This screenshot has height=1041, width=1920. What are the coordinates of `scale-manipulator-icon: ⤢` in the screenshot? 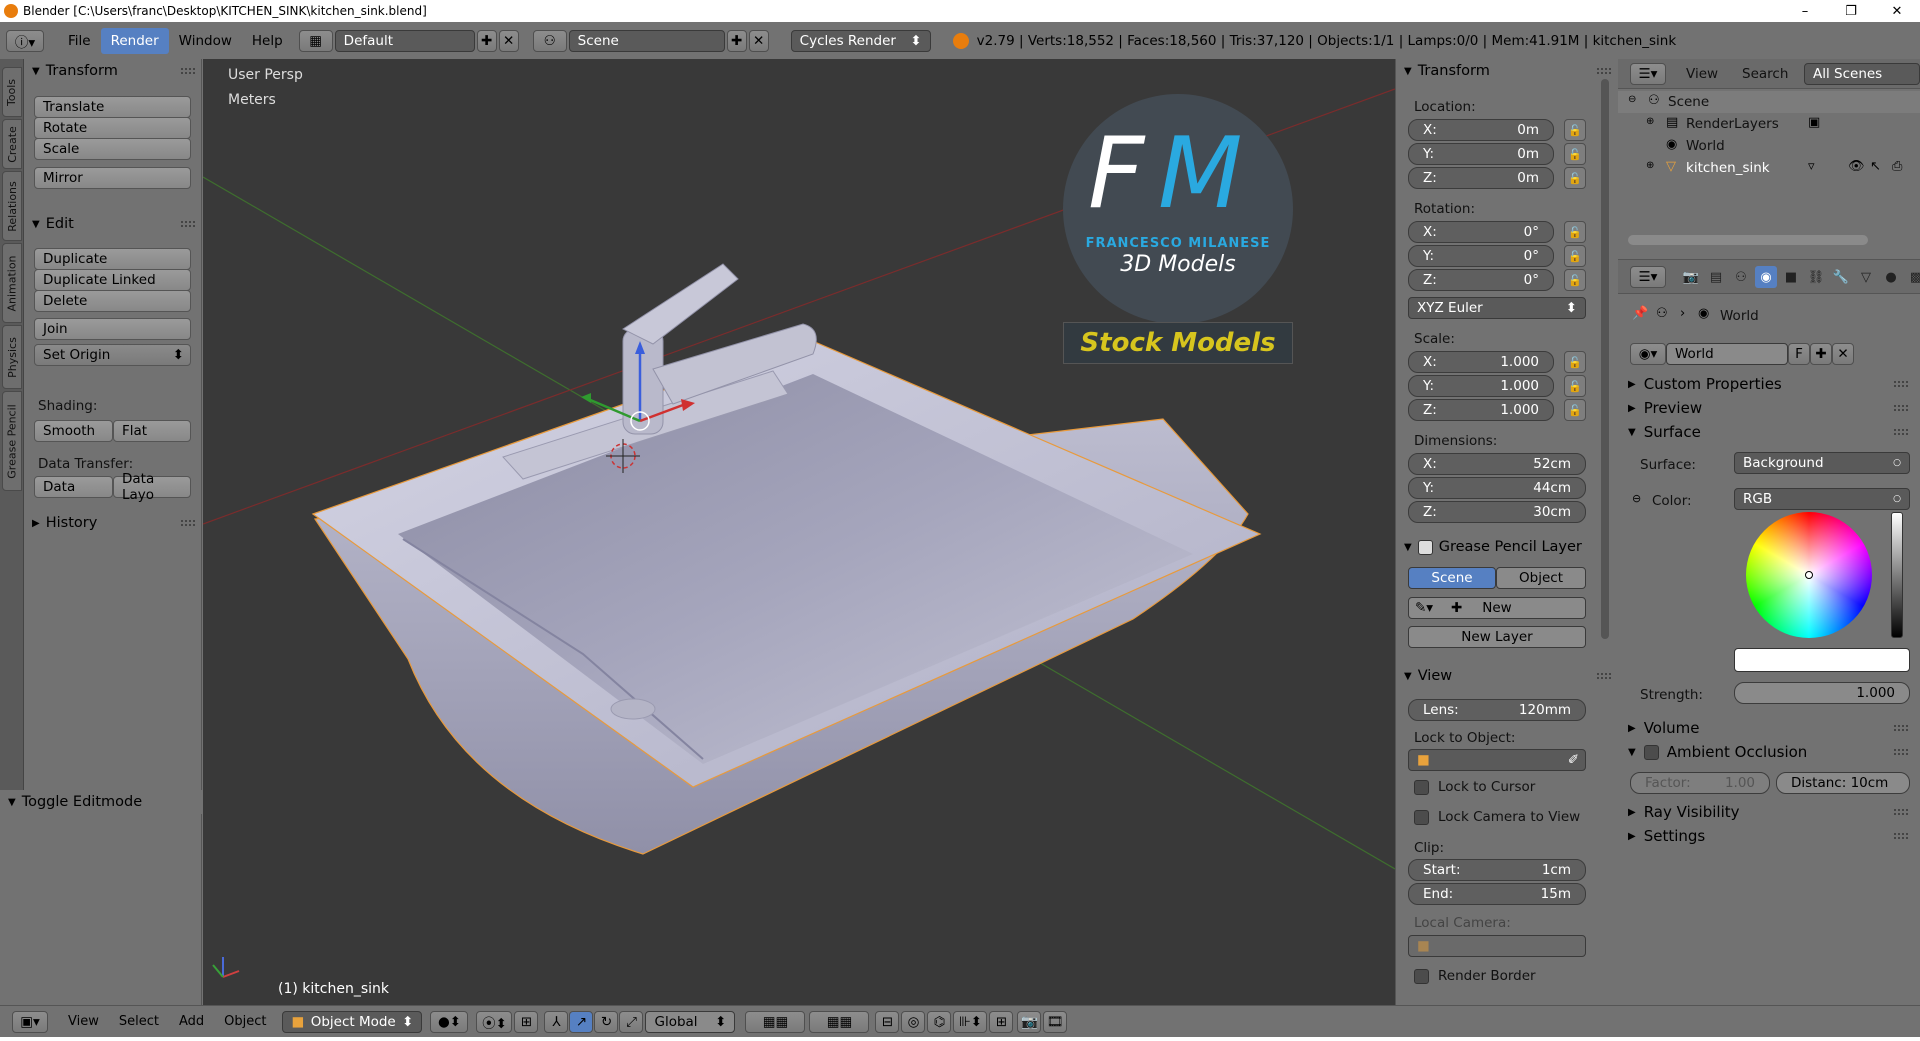 It's located at (631, 1021).